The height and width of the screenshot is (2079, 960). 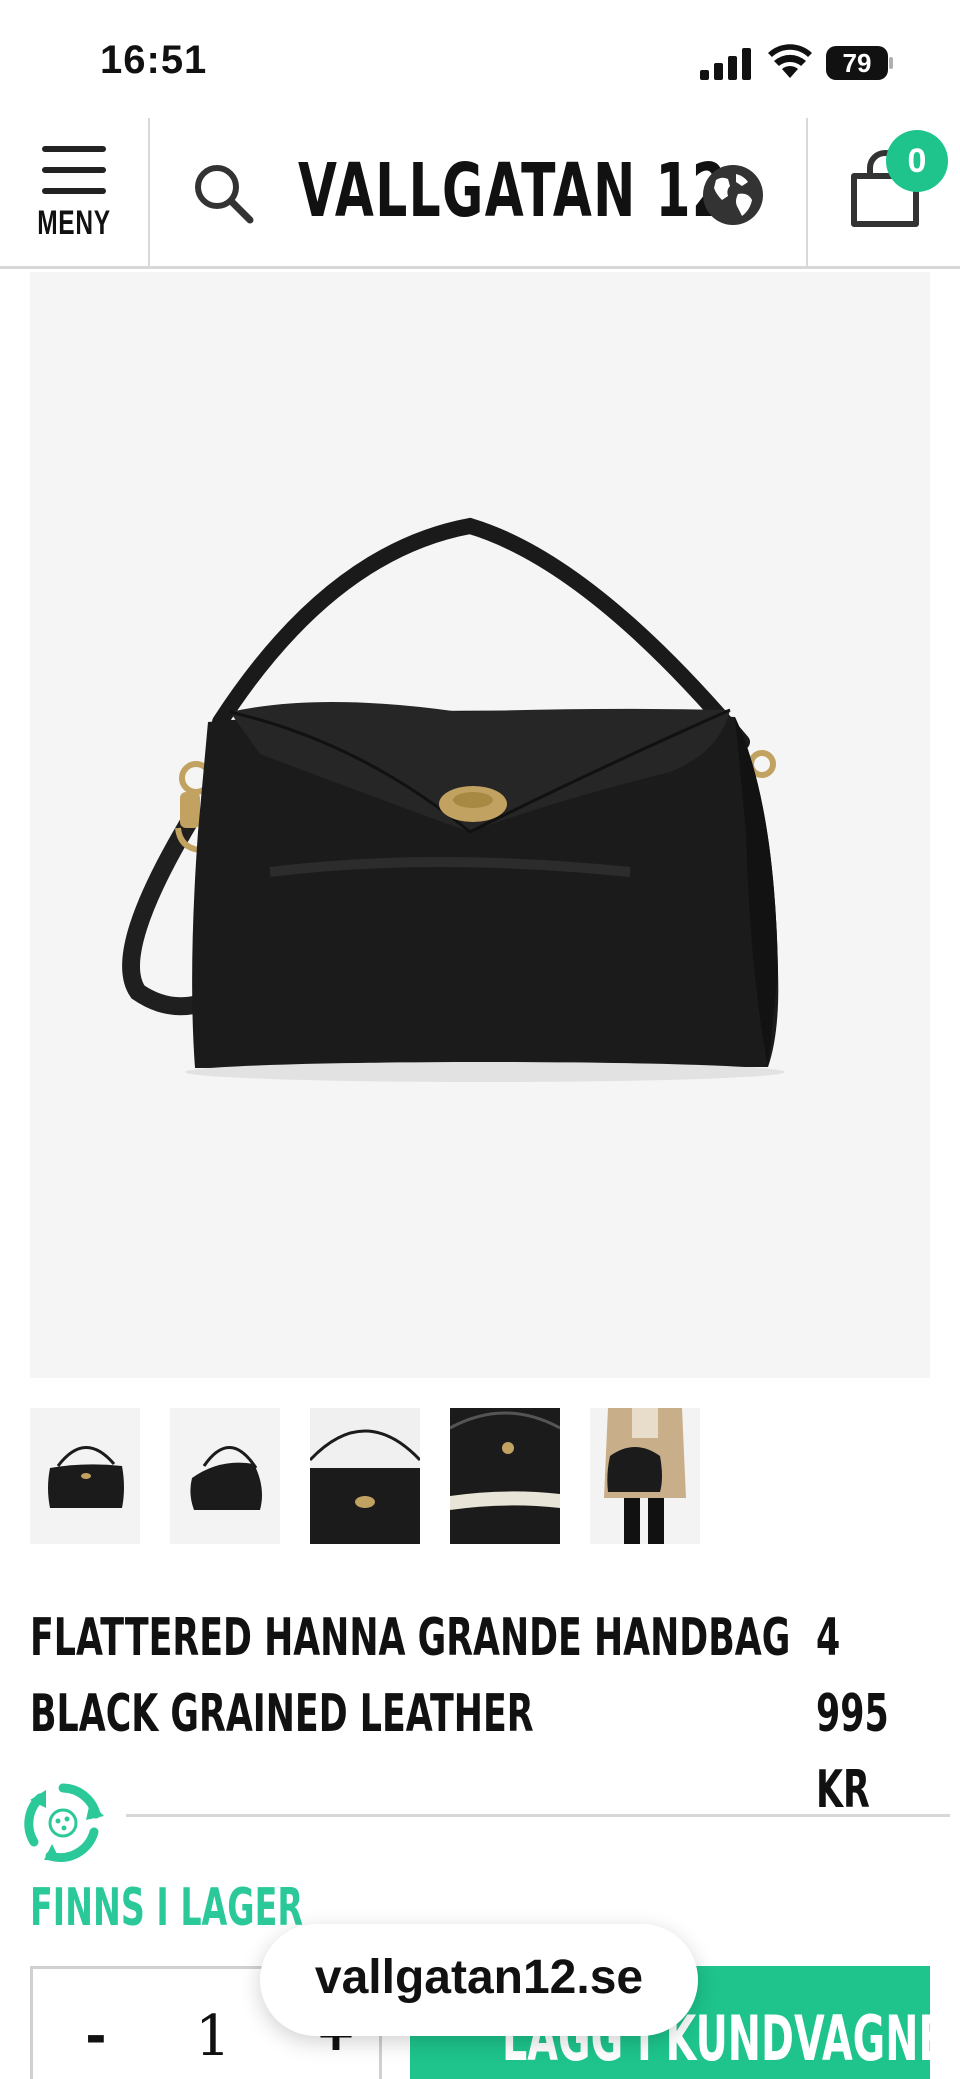 I want to click on stock-divider, so click(x=538, y=1815).